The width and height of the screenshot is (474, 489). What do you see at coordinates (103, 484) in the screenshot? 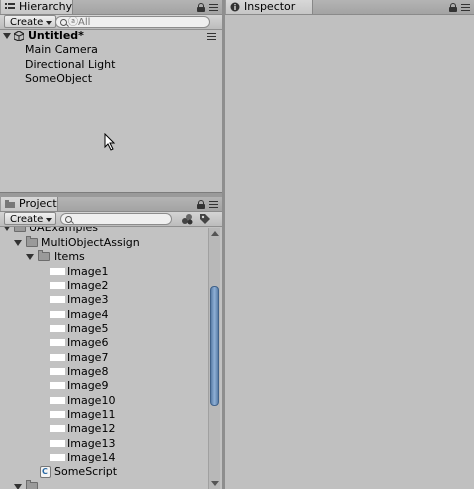
I see `tree-folder-row` at bounding box center [103, 484].